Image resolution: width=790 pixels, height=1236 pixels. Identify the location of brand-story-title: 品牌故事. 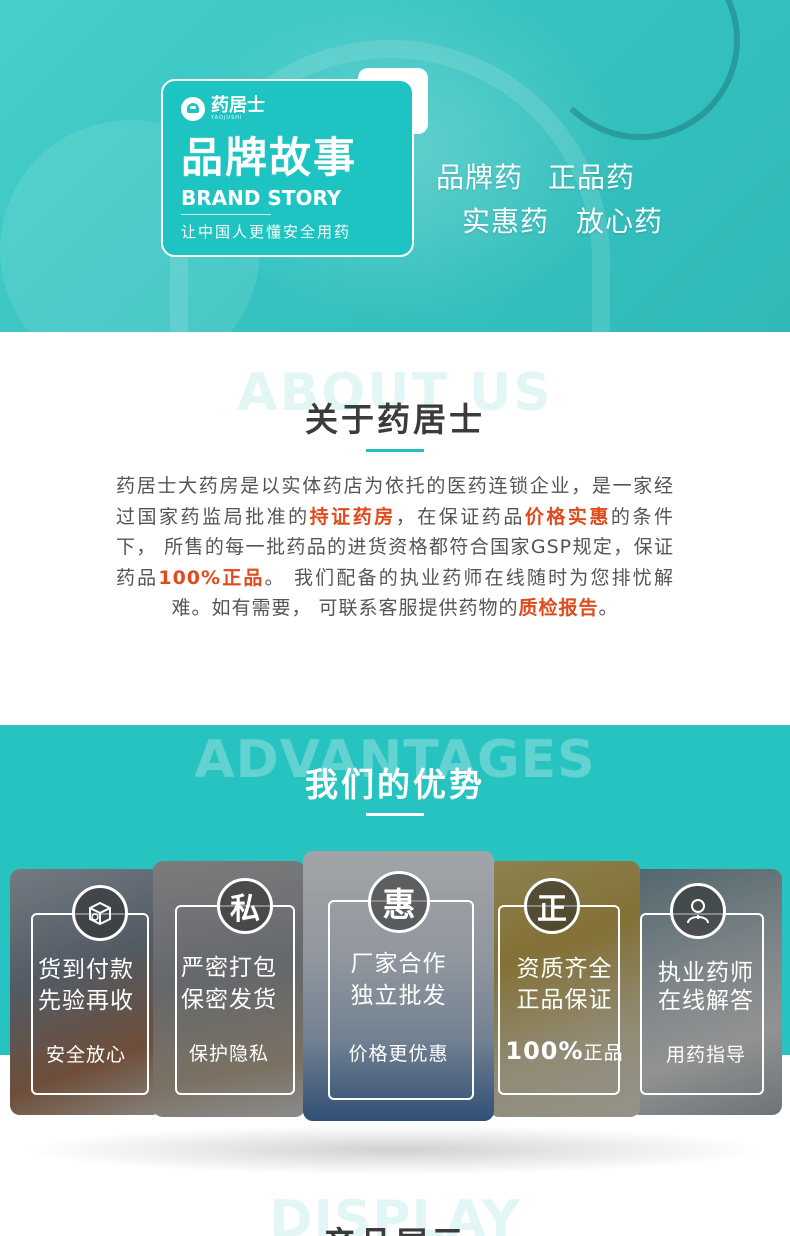
(269, 157).